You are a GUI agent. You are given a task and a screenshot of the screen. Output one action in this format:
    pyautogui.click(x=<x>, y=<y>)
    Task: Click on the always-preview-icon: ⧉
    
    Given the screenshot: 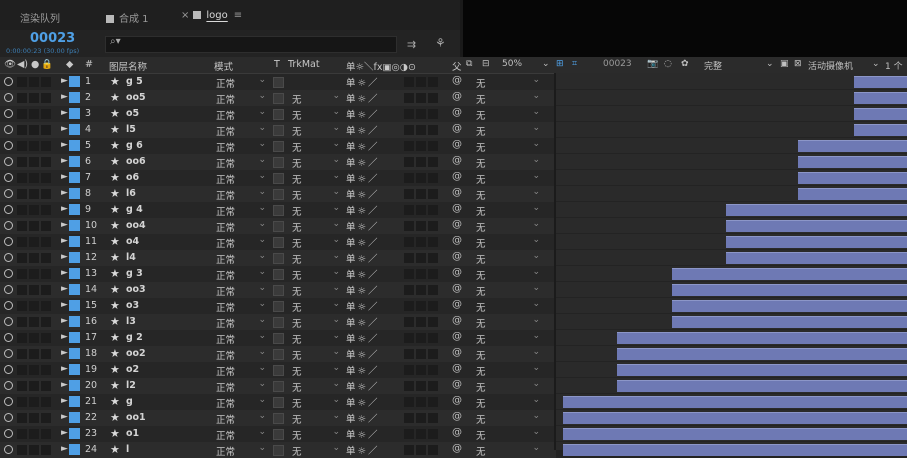 What is the action you would take?
    pyautogui.click(x=469, y=64)
    